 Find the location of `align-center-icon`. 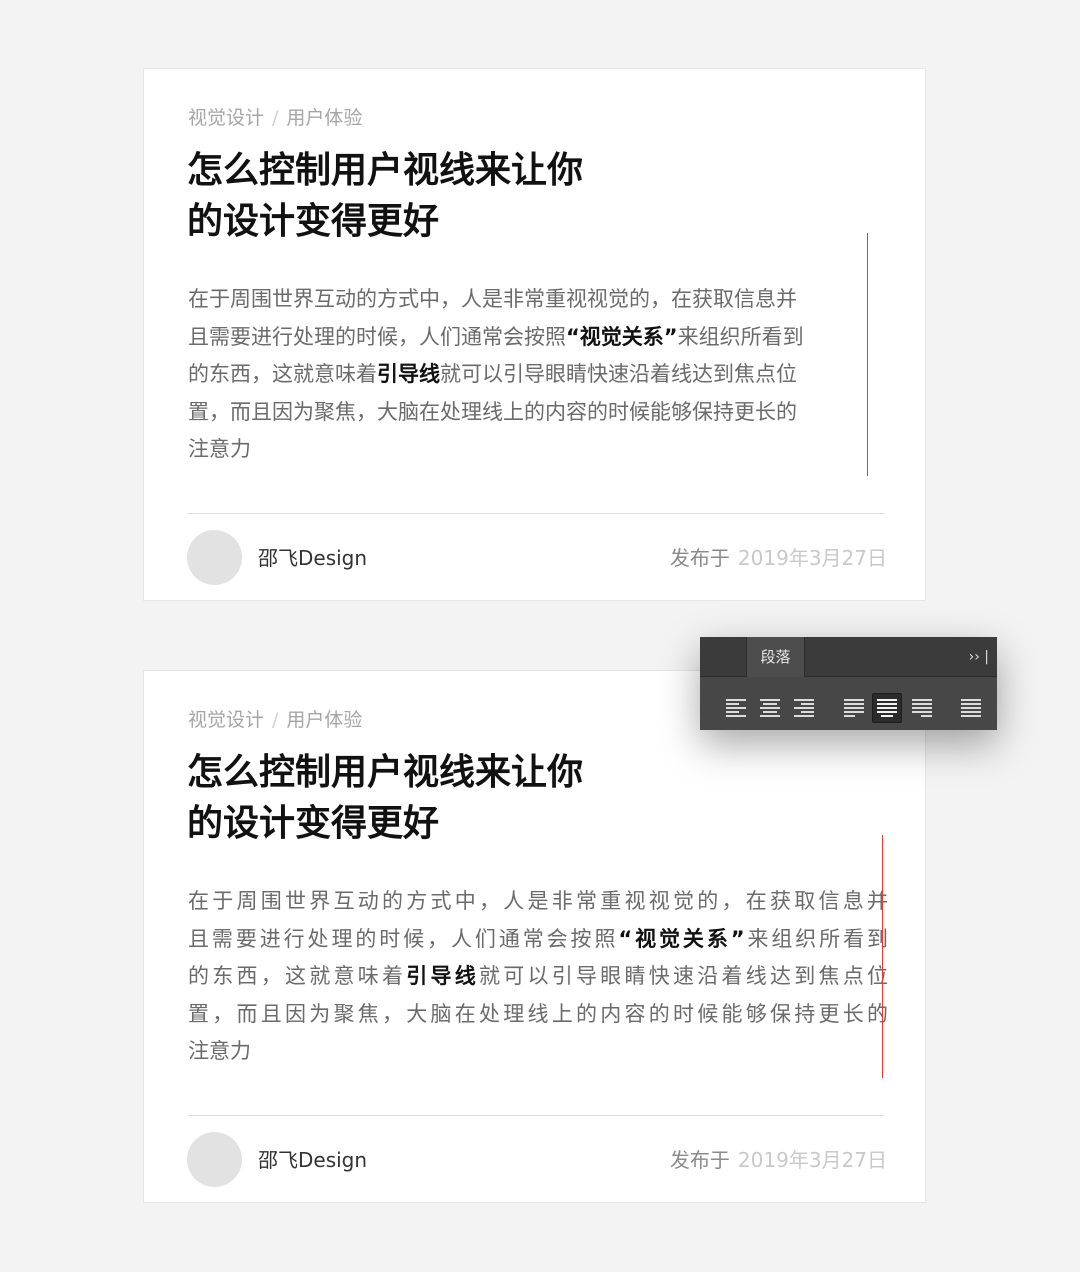

align-center-icon is located at coordinates (770, 708).